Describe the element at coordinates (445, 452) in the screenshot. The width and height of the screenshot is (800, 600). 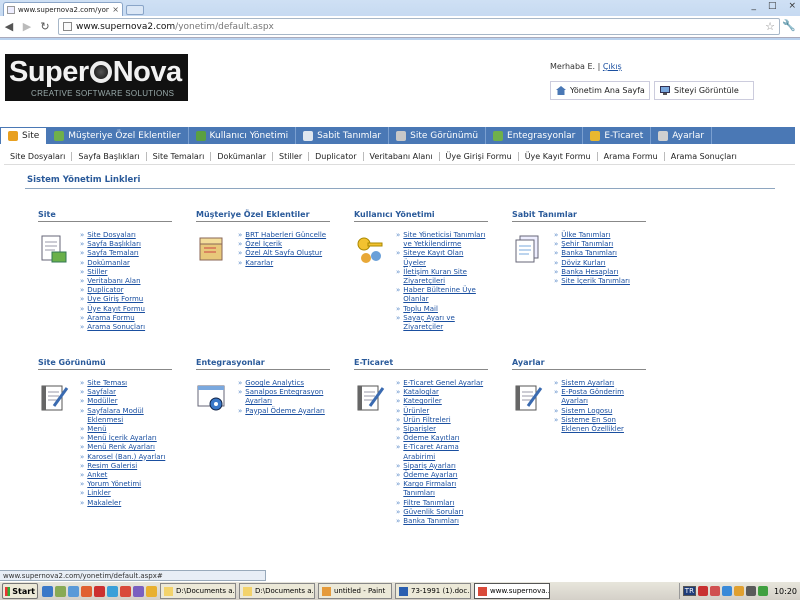
I see `panel-link: E-Ticaret Arama Arabirimi` at that location.